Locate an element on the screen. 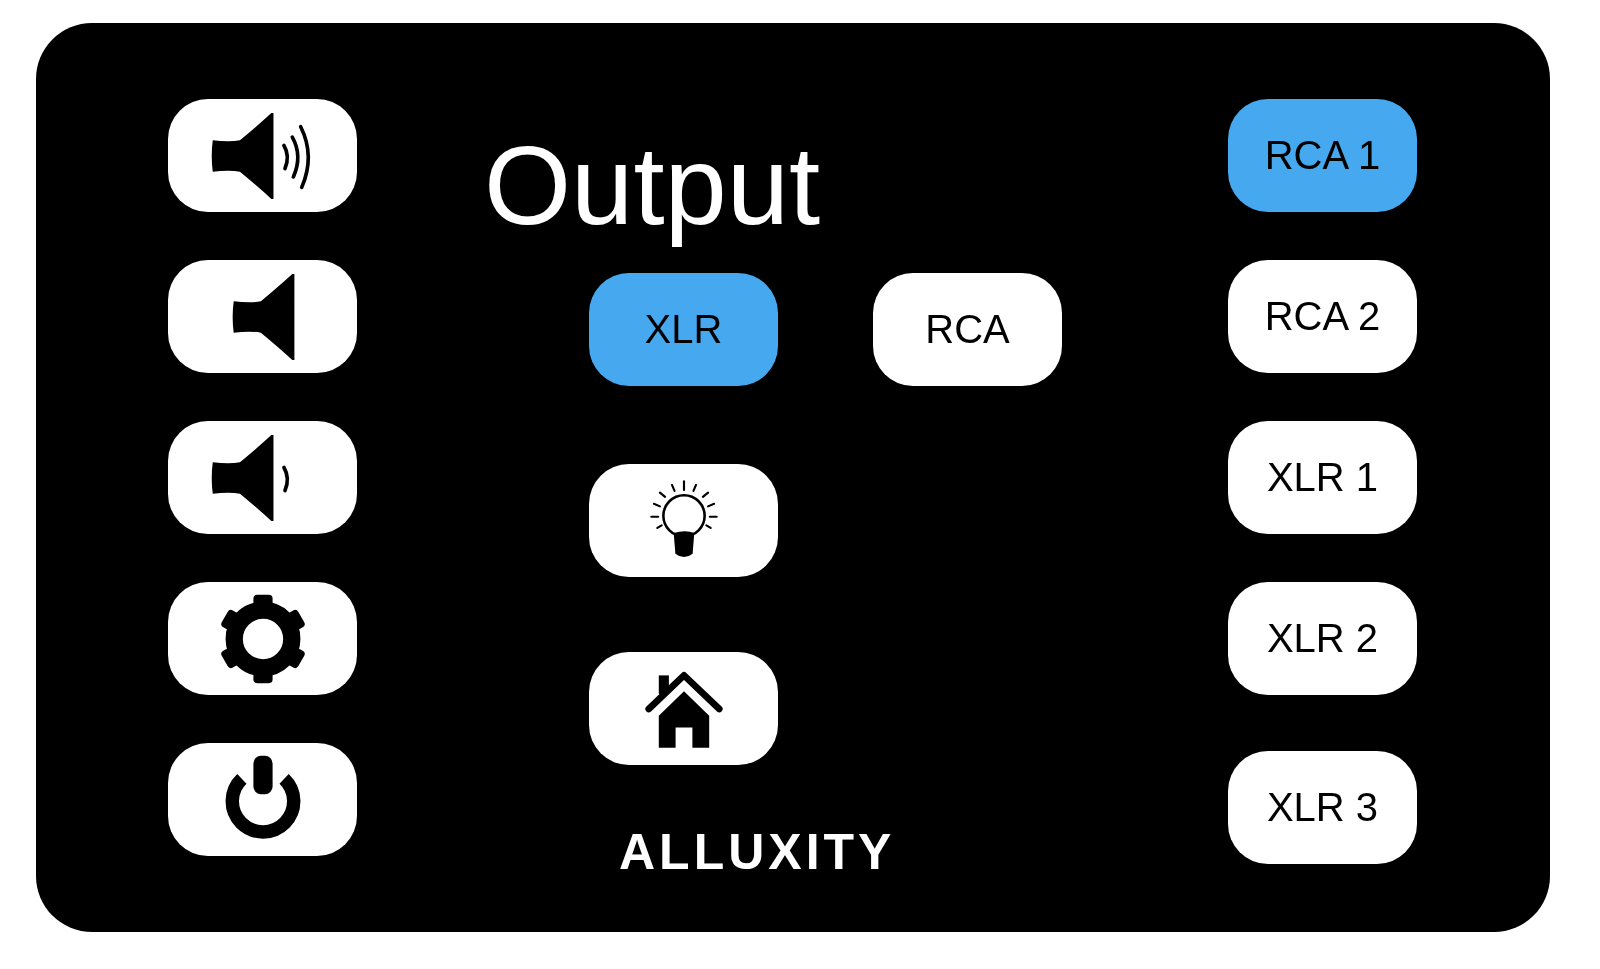  mute-button is located at coordinates (262, 316).